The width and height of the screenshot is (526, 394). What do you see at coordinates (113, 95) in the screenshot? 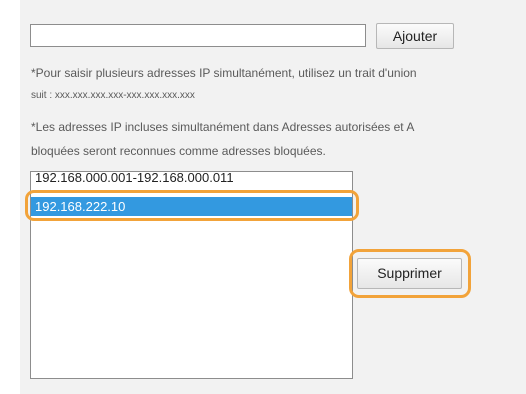
I see `range-note-line-2: suit : xxx.xxx.xxx.xxx-xxx.xxx.xxx.xxx` at bounding box center [113, 95].